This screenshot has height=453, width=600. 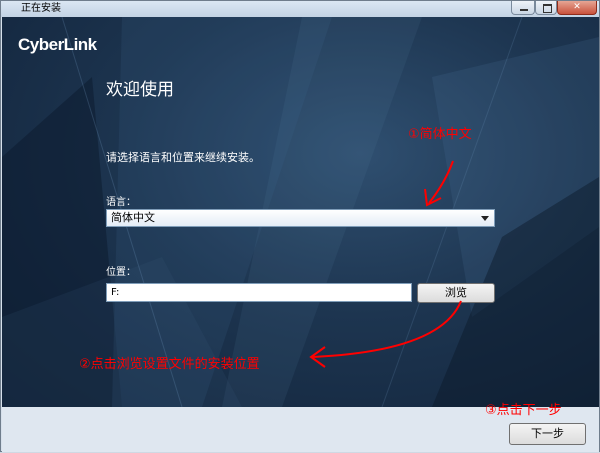 I want to click on language-value: 简体中文, so click(x=133, y=217).